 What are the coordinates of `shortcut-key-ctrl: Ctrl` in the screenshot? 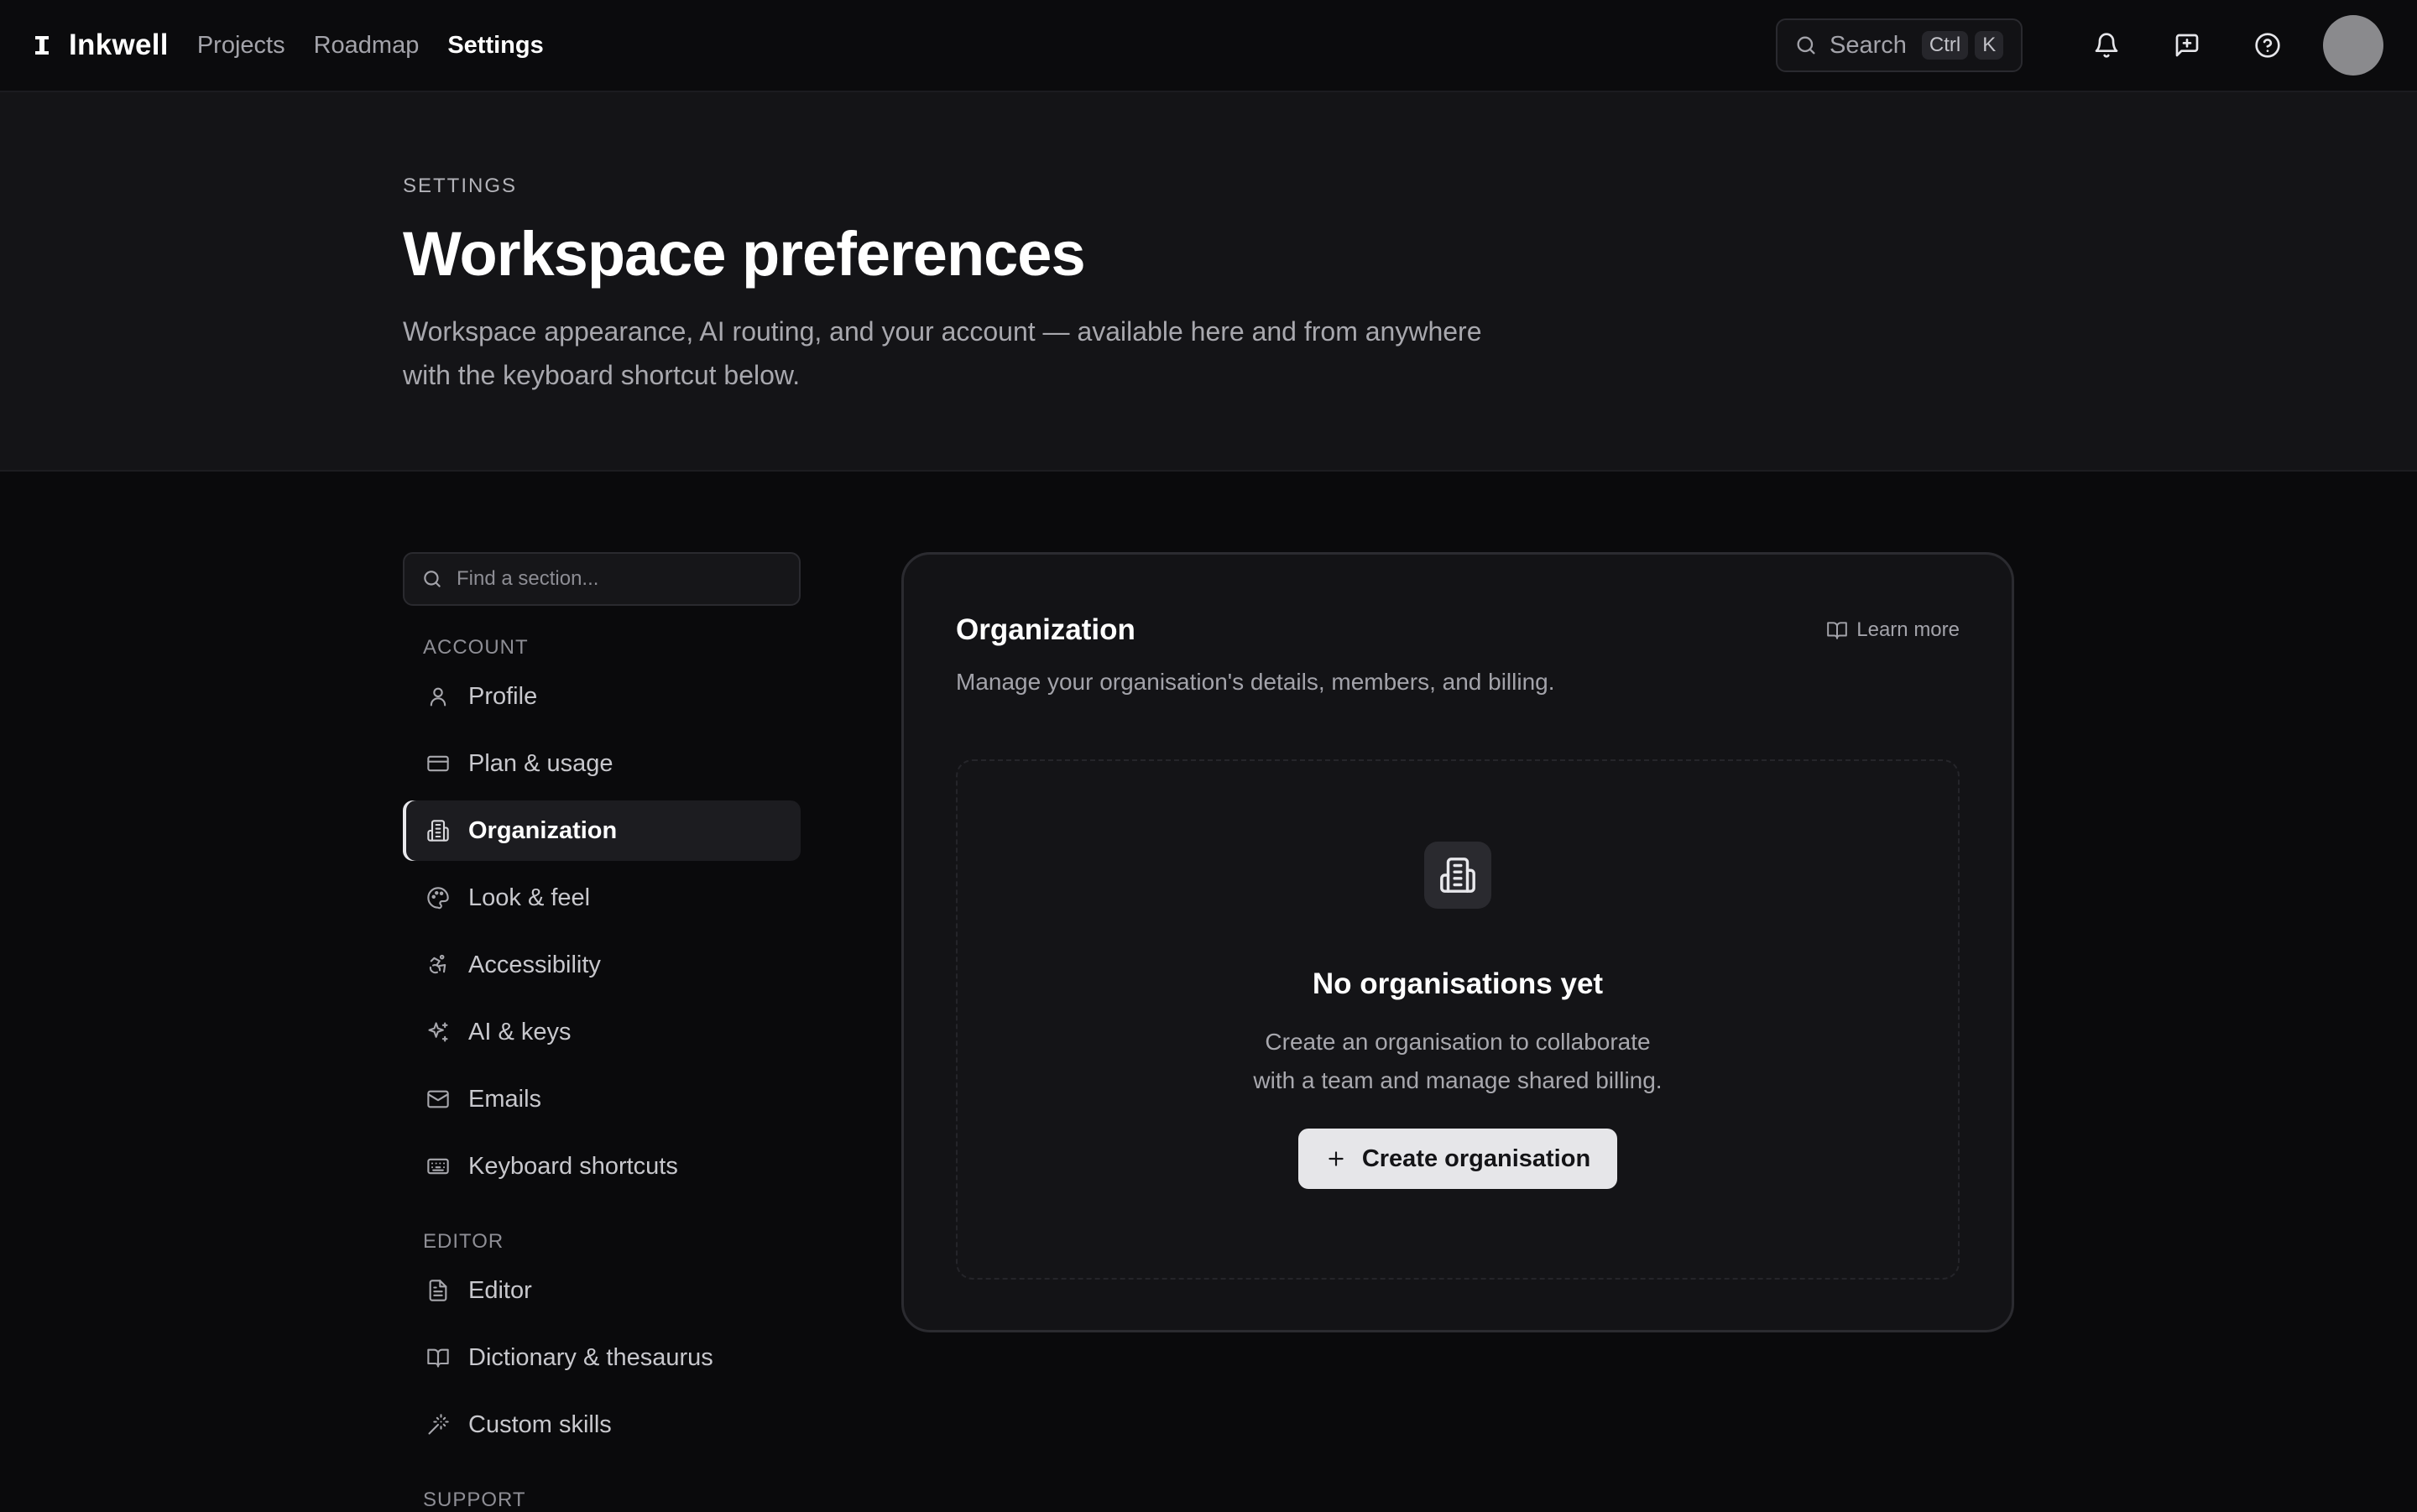 It's located at (1945, 46).